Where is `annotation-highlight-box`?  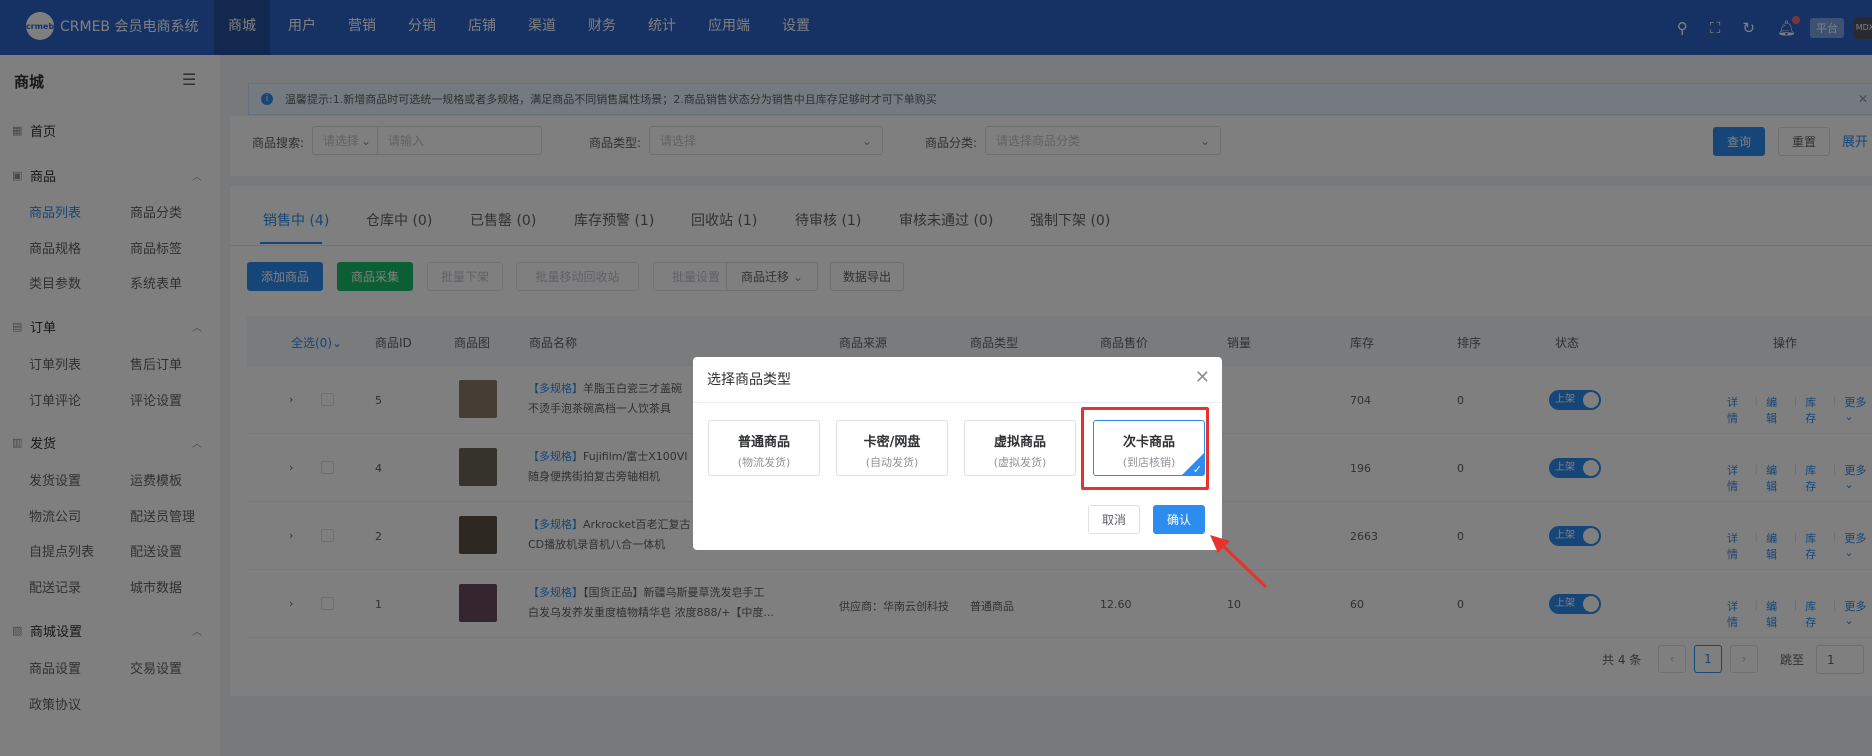 annotation-highlight-box is located at coordinates (1145, 448).